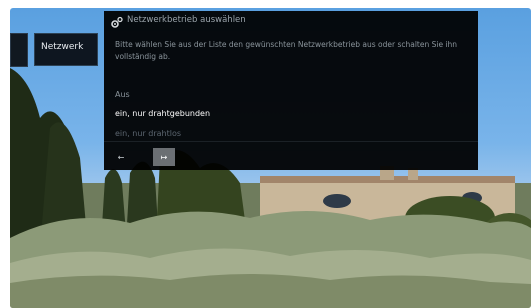  I want to click on dialog-title: Netzwerkbetrieb auswählen, so click(186, 20).